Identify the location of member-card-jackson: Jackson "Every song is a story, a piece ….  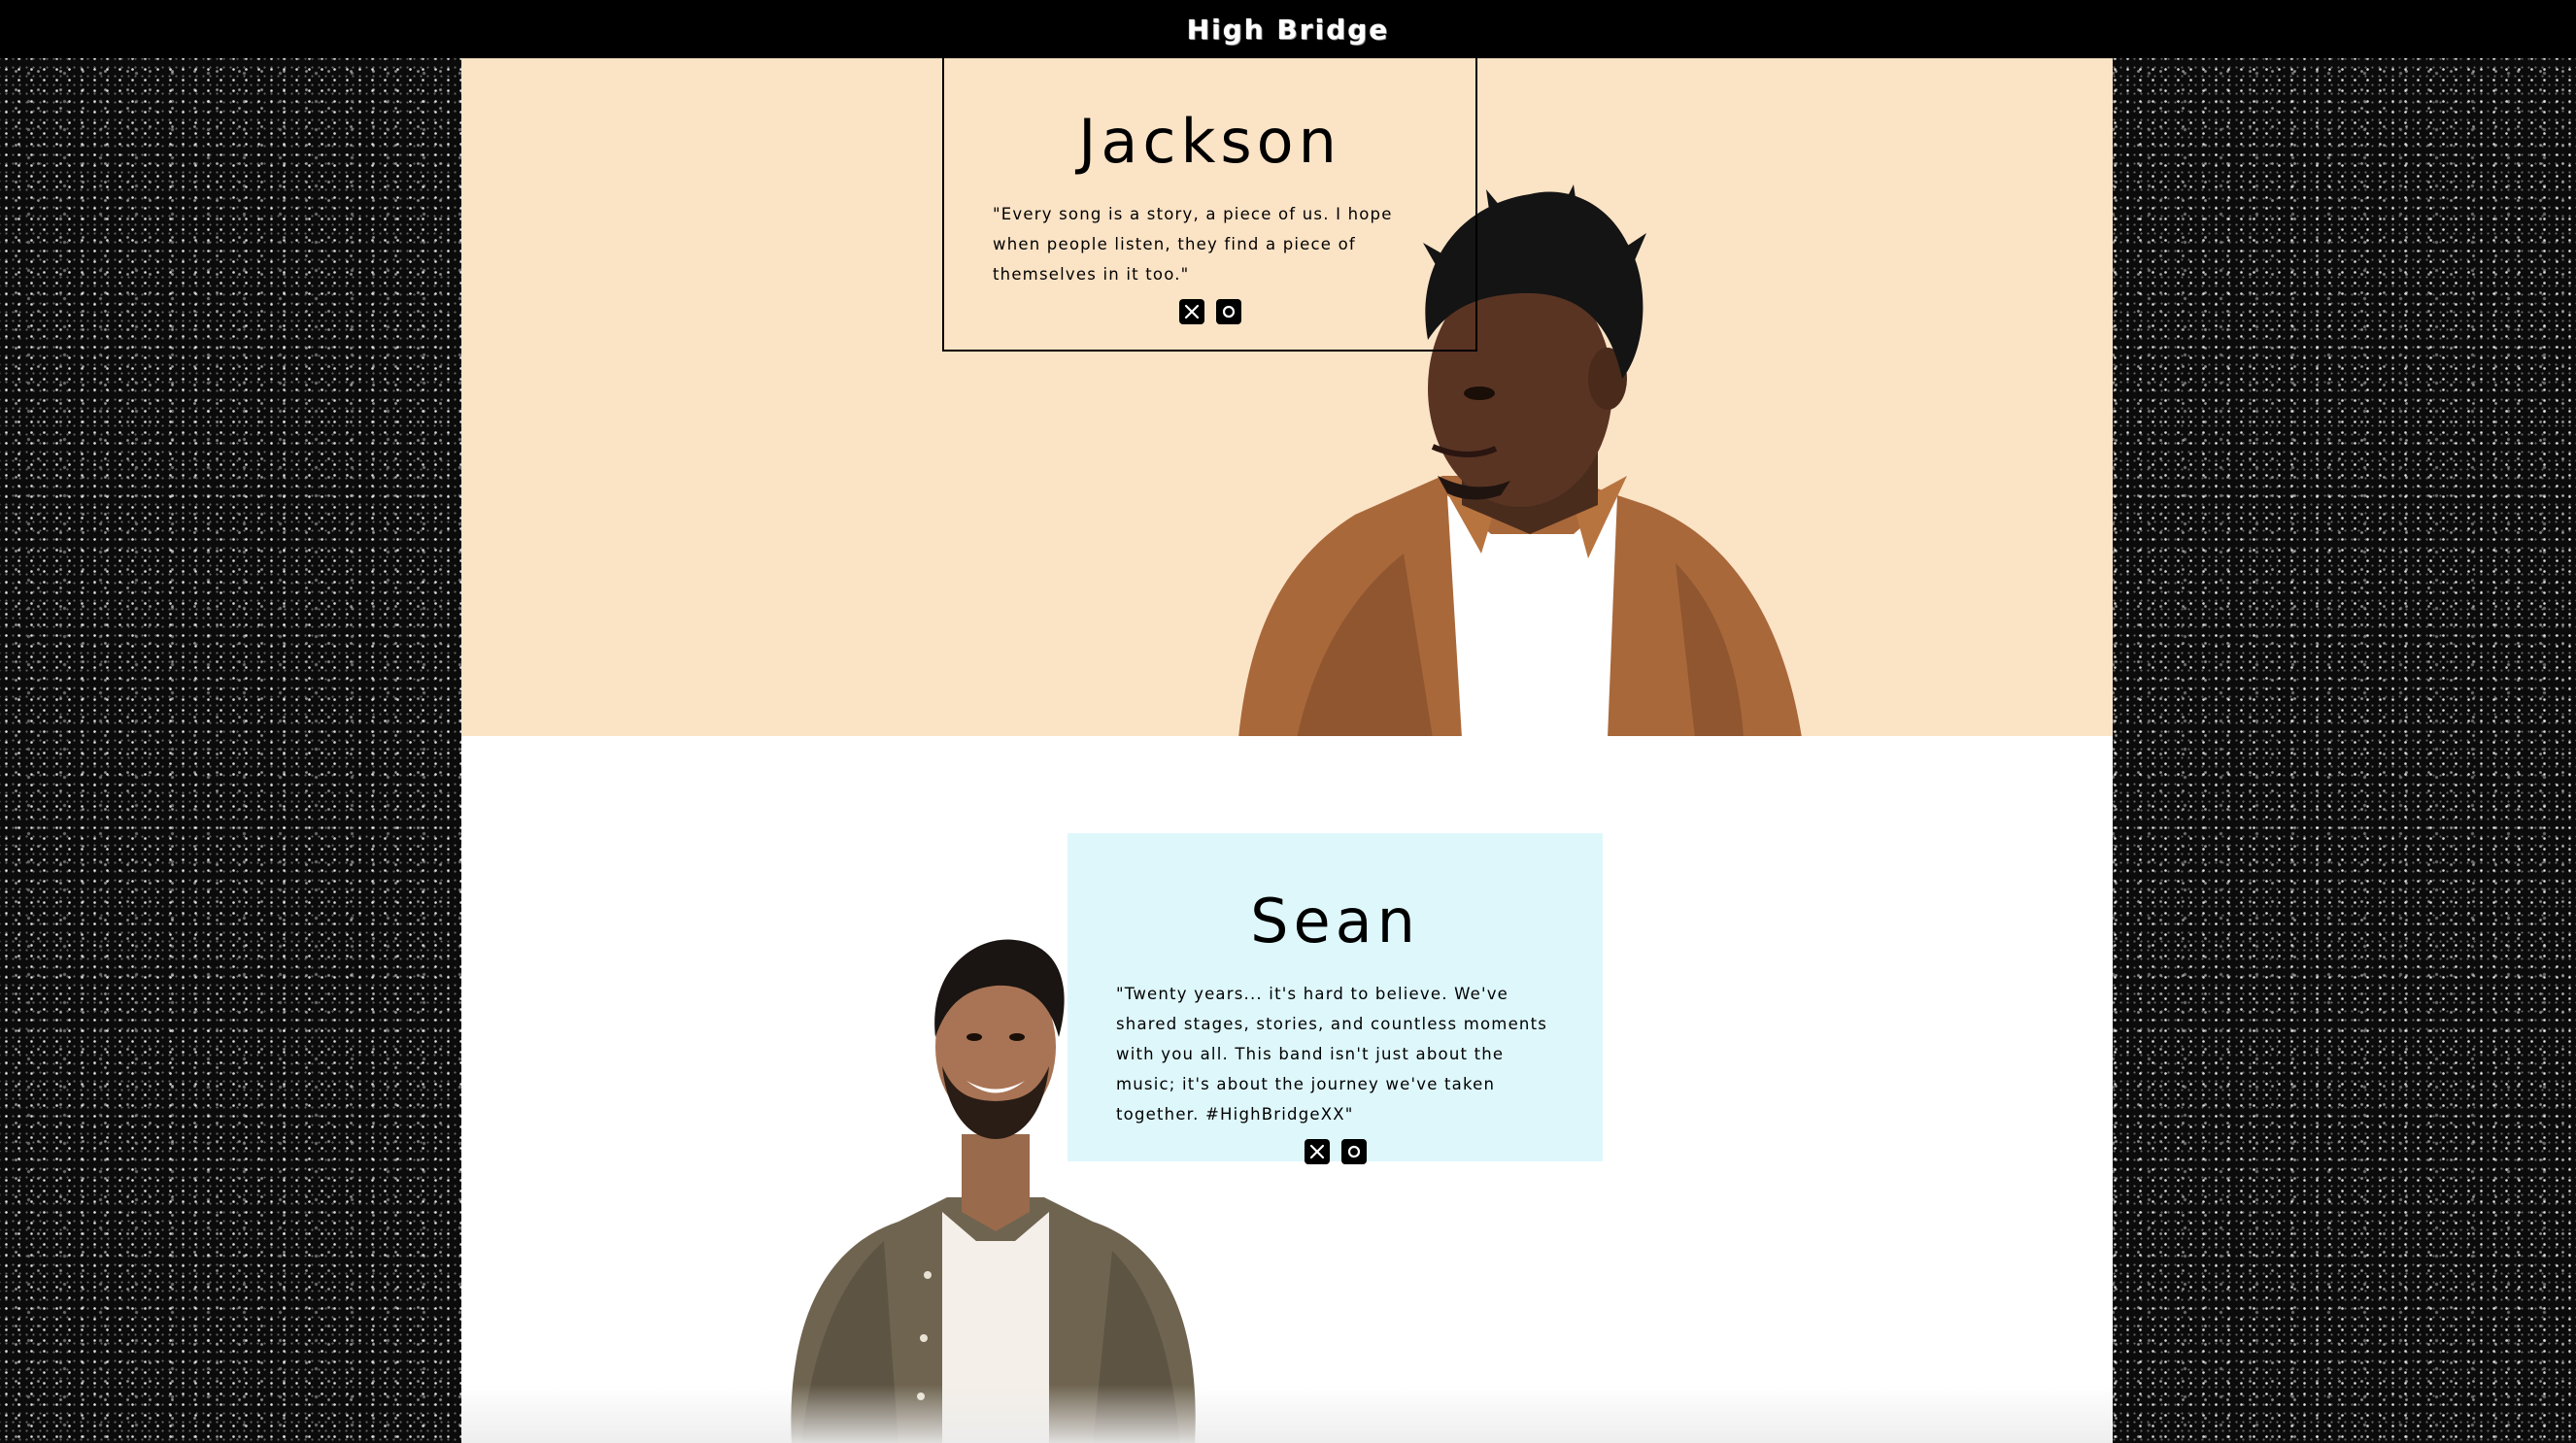
(1209, 205).